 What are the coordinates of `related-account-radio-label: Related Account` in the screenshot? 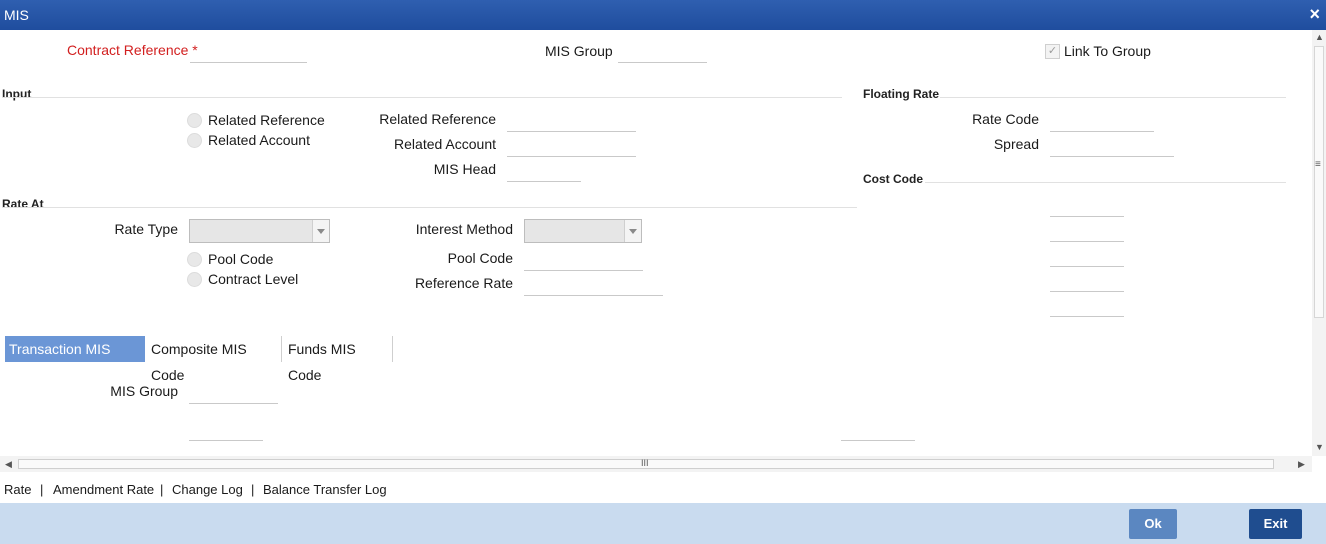 It's located at (259, 140).